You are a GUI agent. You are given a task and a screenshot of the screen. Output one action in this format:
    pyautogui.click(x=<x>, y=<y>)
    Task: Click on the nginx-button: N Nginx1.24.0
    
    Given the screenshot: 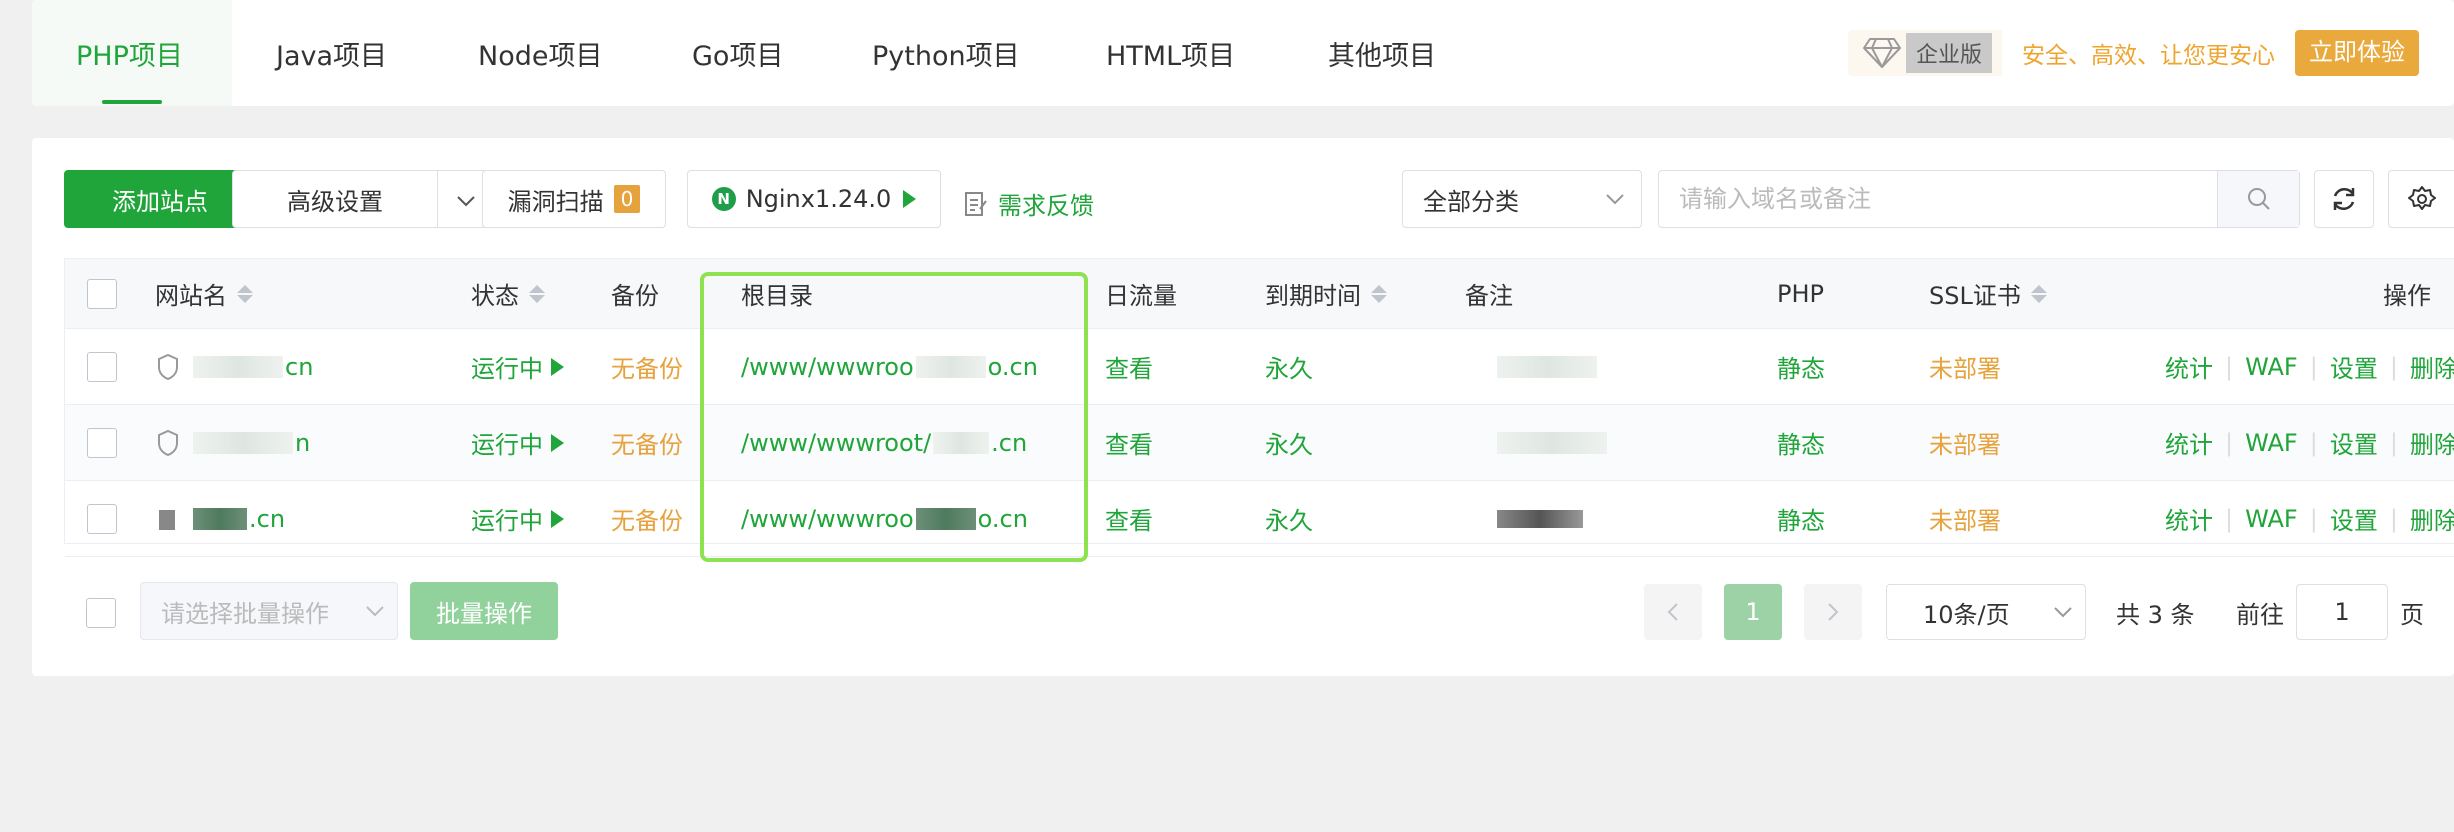 What is the action you would take?
    pyautogui.click(x=814, y=199)
    